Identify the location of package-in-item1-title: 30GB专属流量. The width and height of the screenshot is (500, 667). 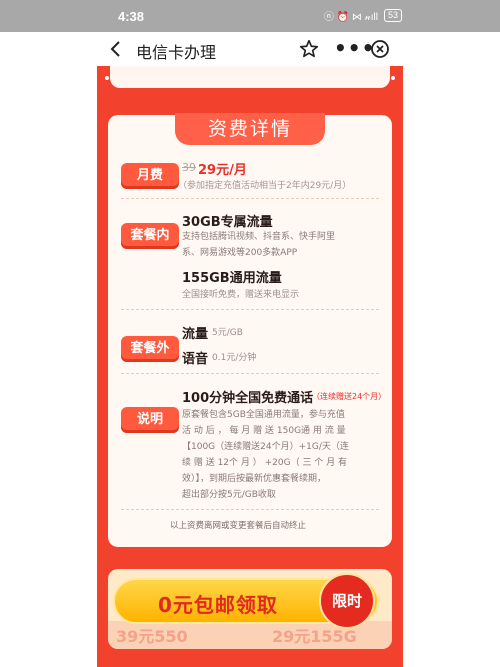
(227, 222).